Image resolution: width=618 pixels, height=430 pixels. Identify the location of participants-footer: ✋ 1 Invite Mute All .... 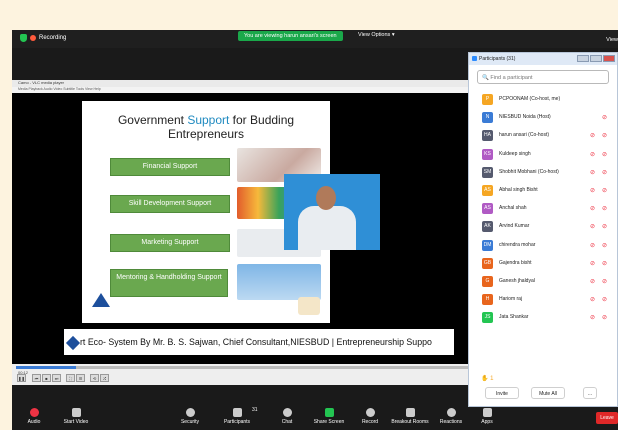
(543, 391).